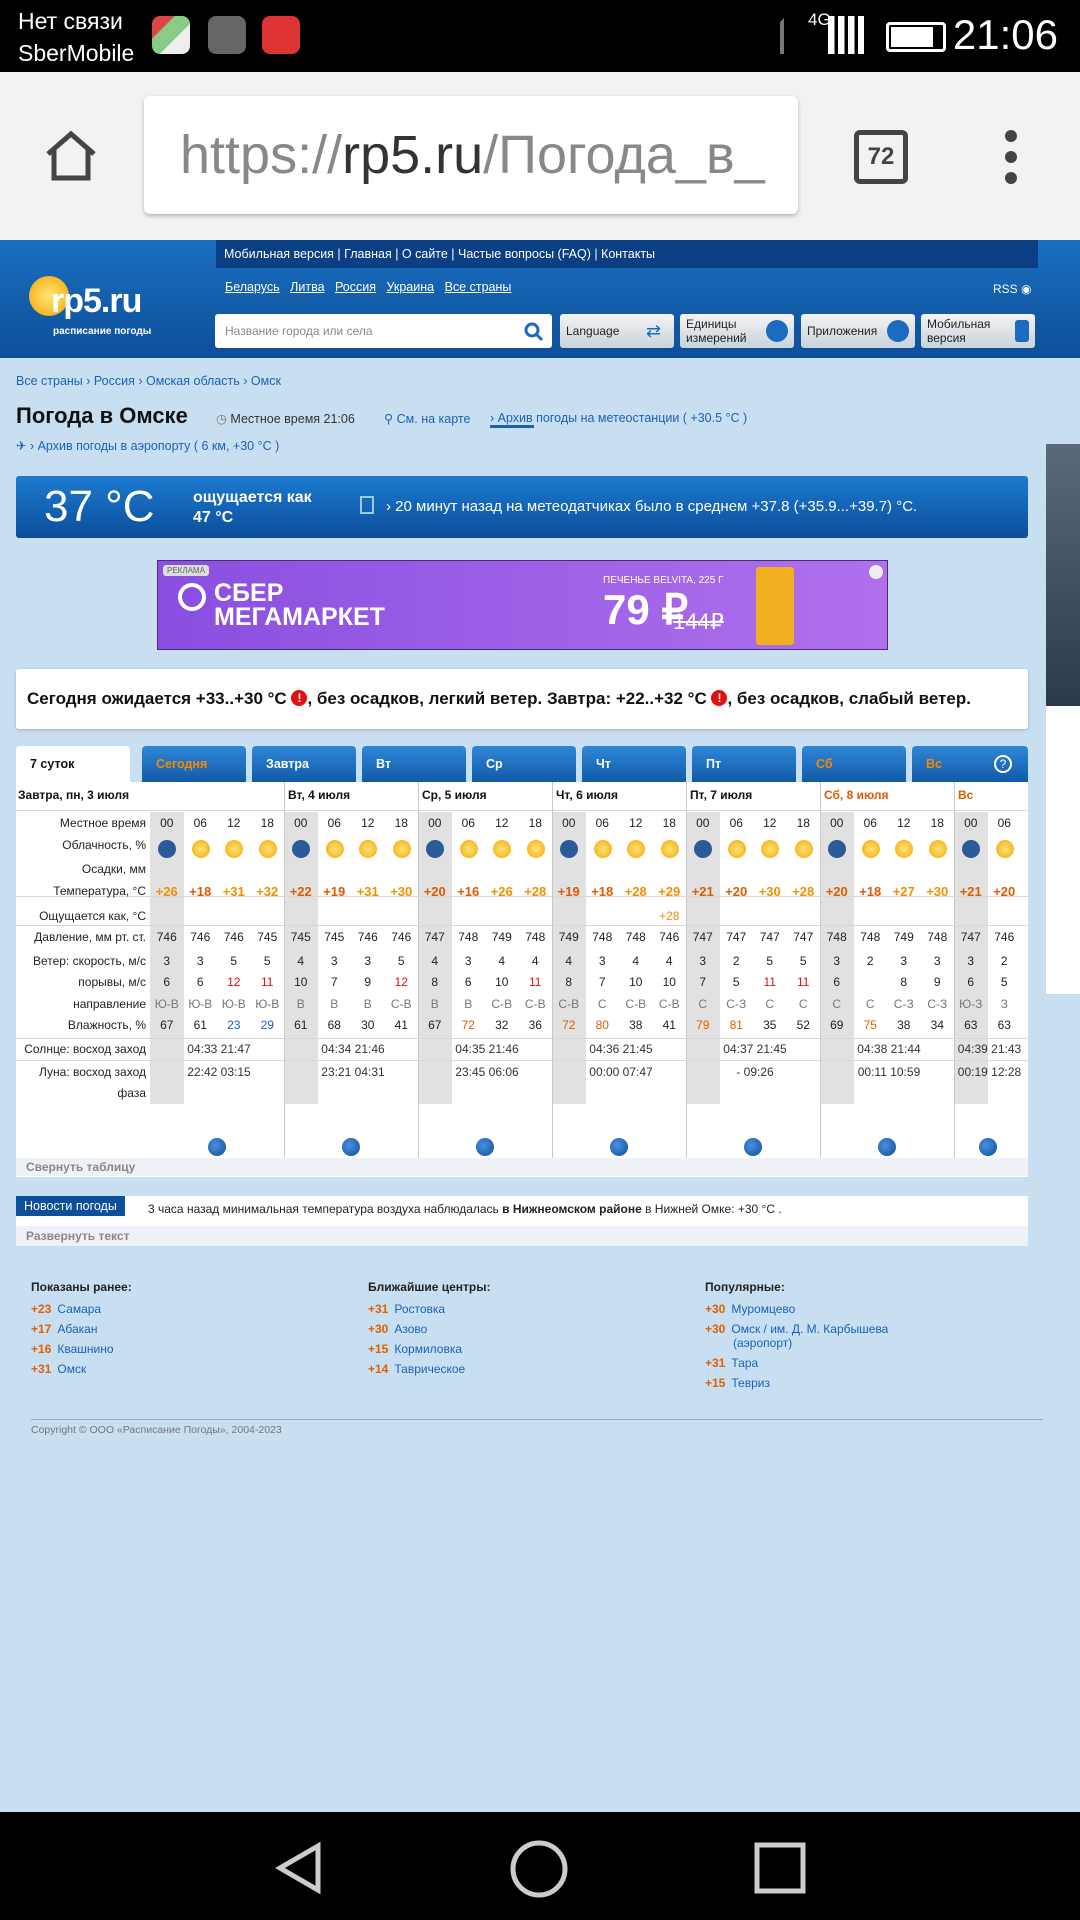 Image resolution: width=1080 pixels, height=1920 pixels. Describe the element at coordinates (876, 572) in the screenshot. I see `ad-info-icon` at that location.